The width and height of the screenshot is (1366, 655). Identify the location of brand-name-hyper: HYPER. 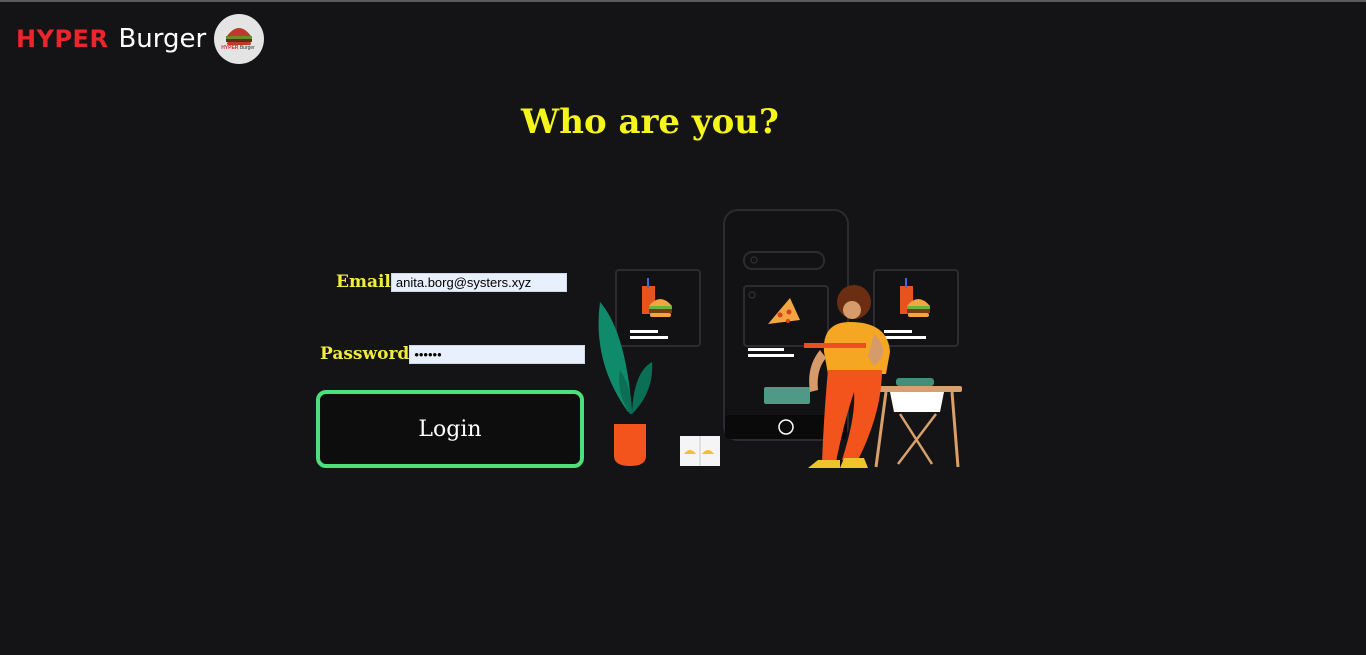
(62, 39).